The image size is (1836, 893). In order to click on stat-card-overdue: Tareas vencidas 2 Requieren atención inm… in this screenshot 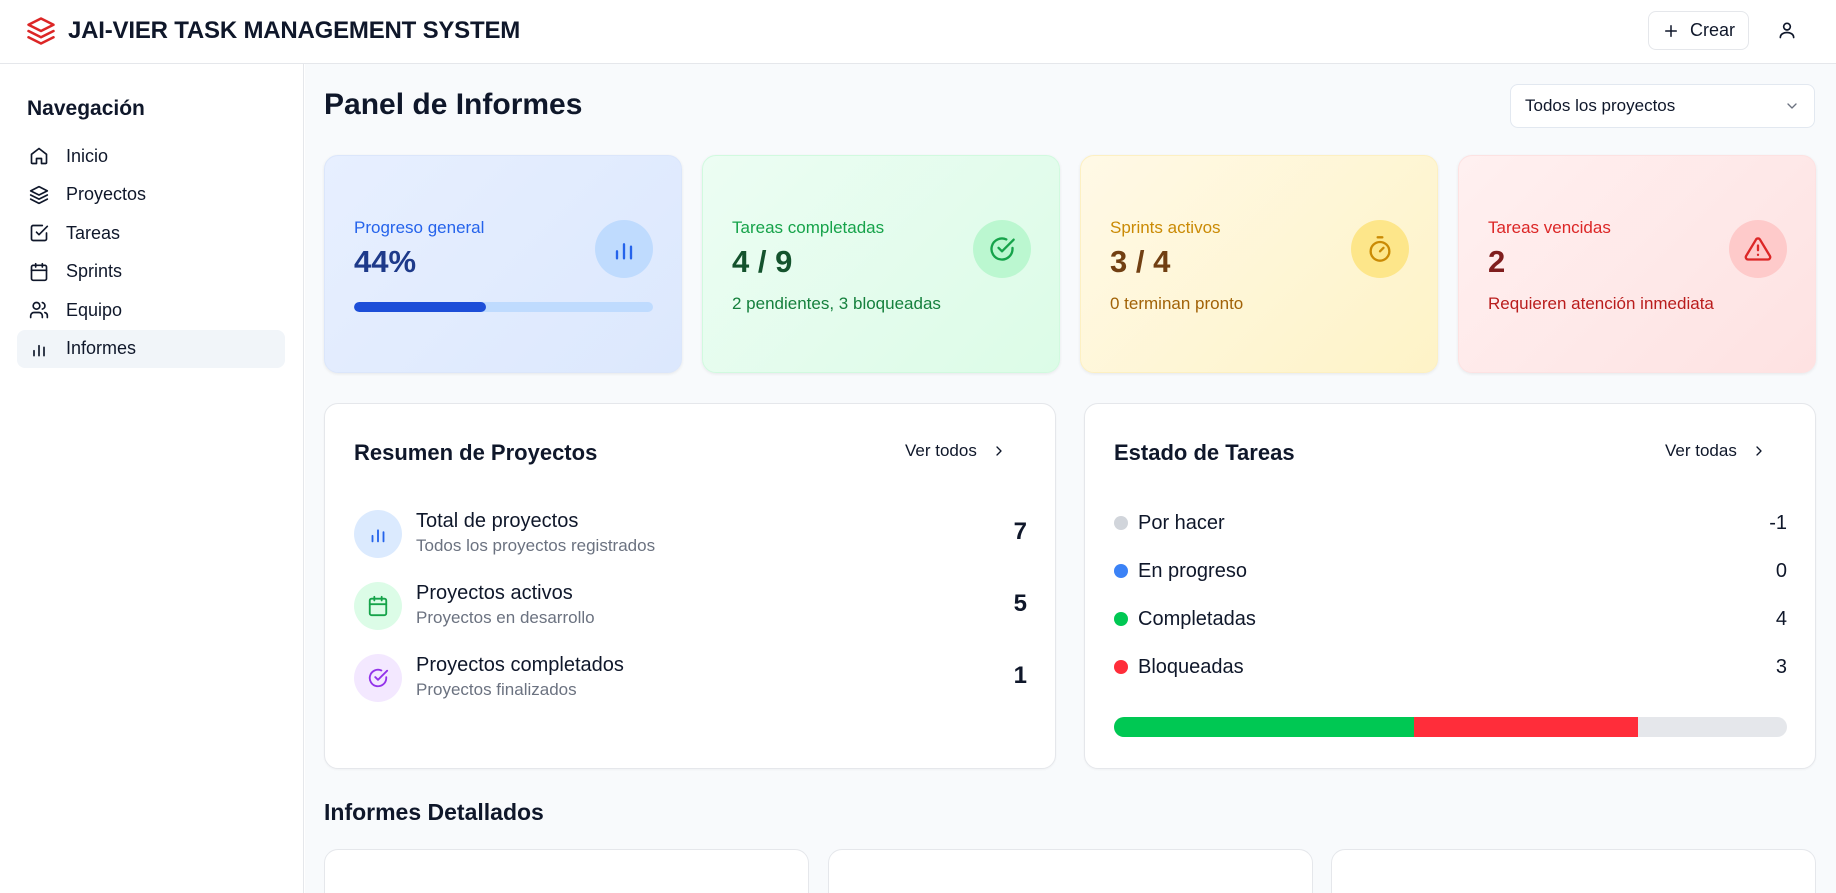, I will do `click(1637, 264)`.